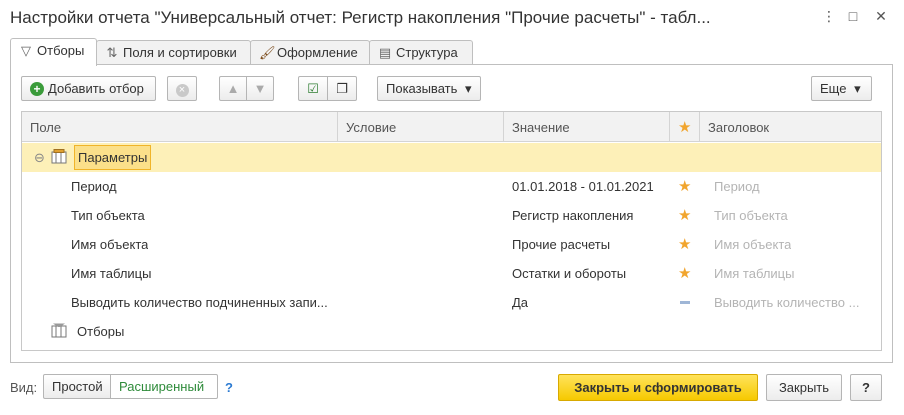 The width and height of the screenshot is (904, 415). Describe the element at coordinates (737, 186) in the screenshot. I see `row-caption: Период` at that location.